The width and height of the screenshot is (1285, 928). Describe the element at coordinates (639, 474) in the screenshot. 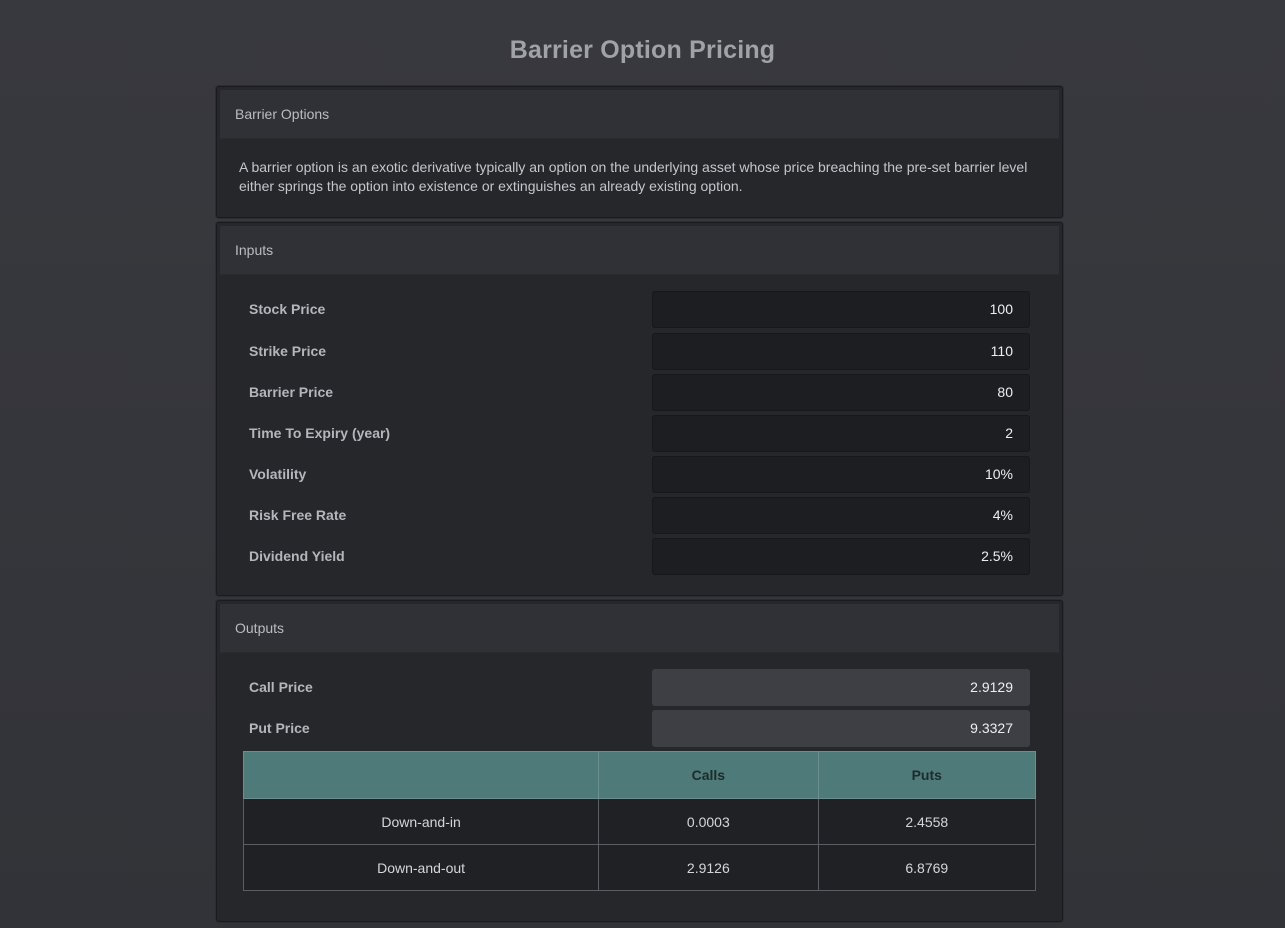

I see `volatility-row: Volatility 10%` at that location.